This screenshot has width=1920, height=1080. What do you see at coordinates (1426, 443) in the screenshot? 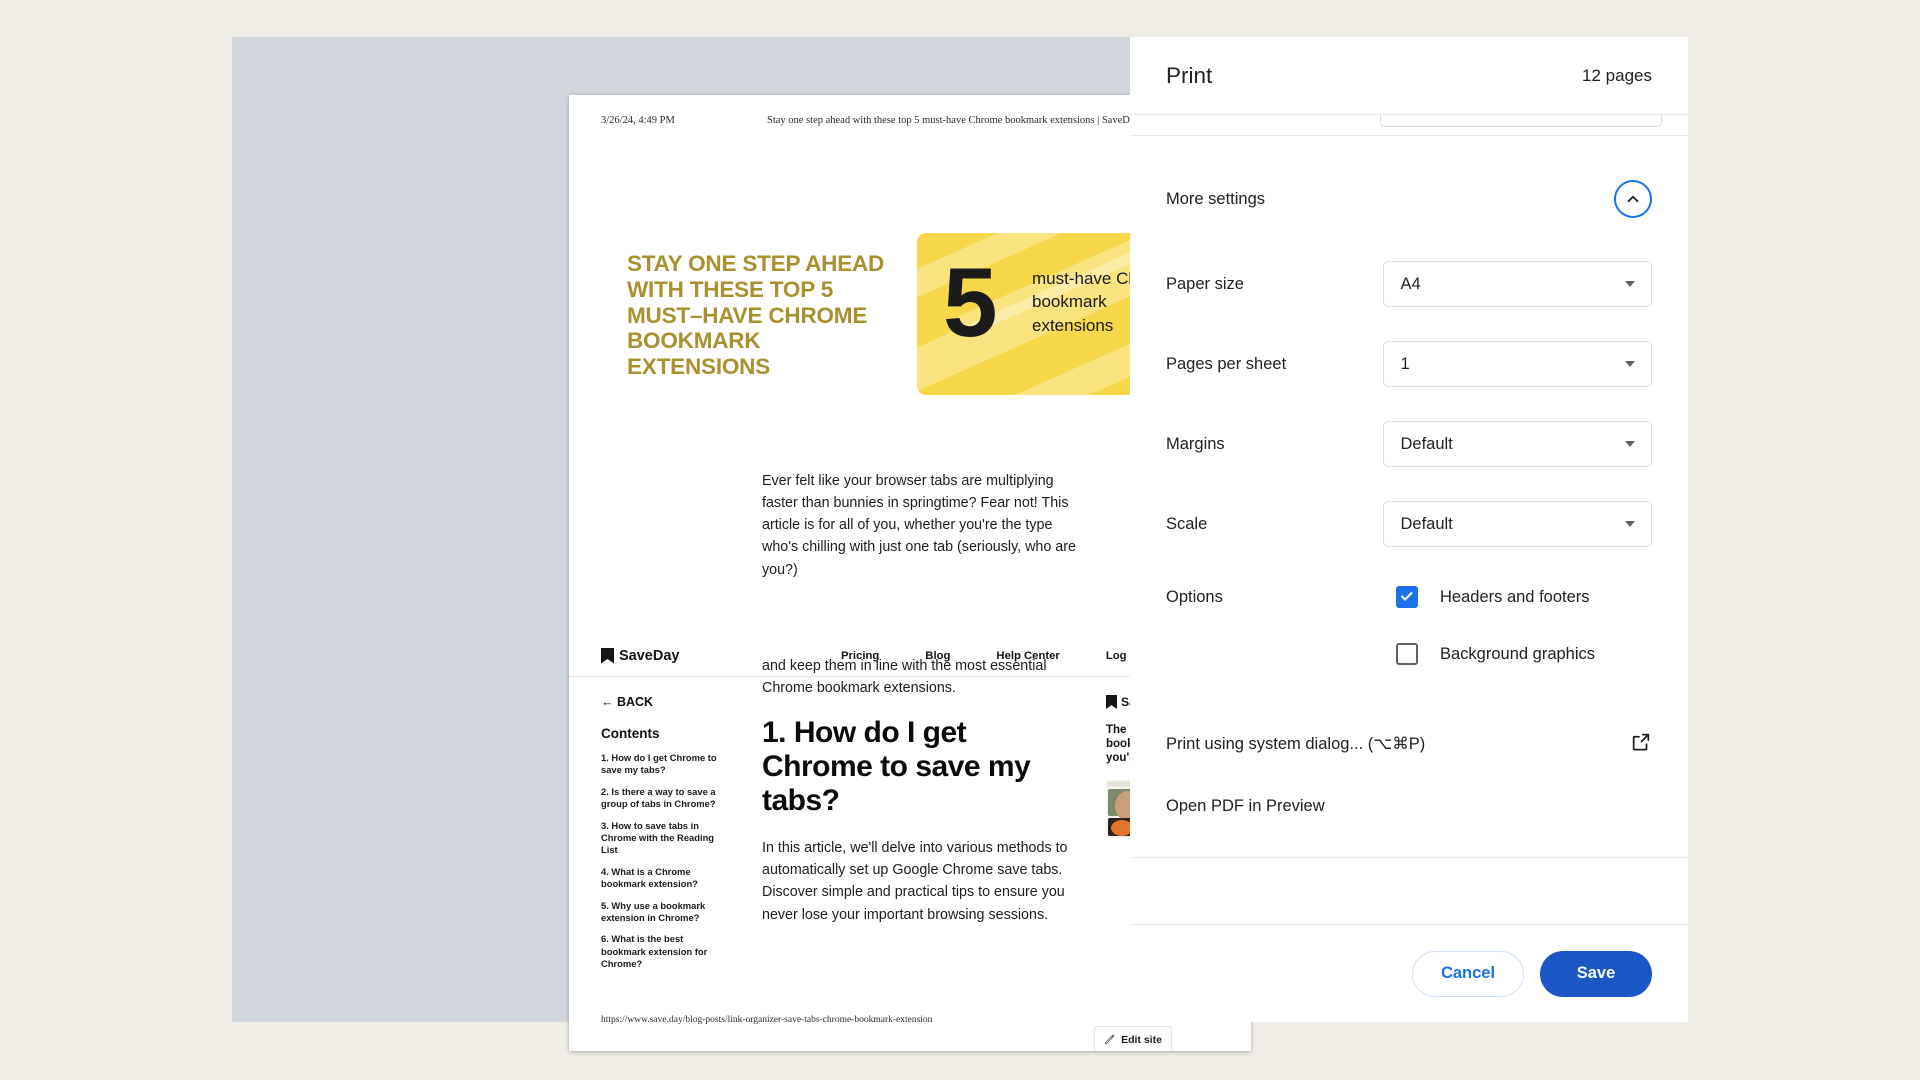
I see `margins-value: Default` at bounding box center [1426, 443].